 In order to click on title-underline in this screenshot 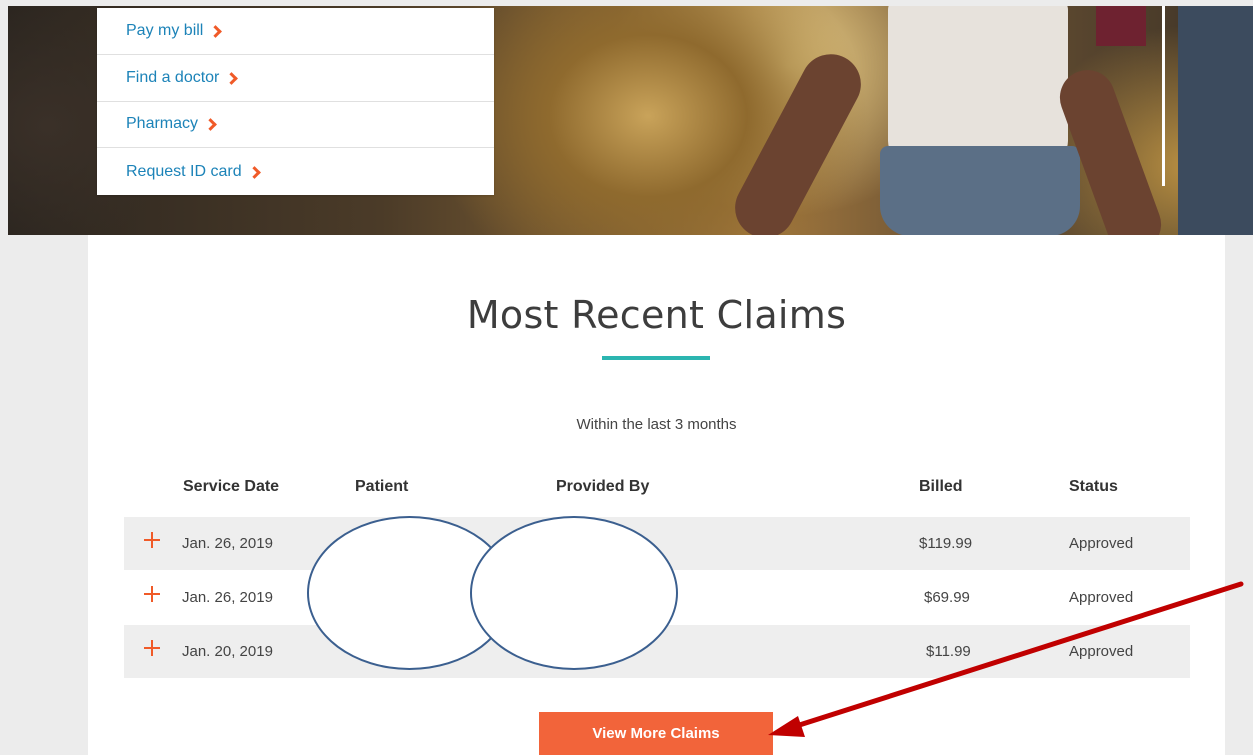, I will do `click(656, 358)`.